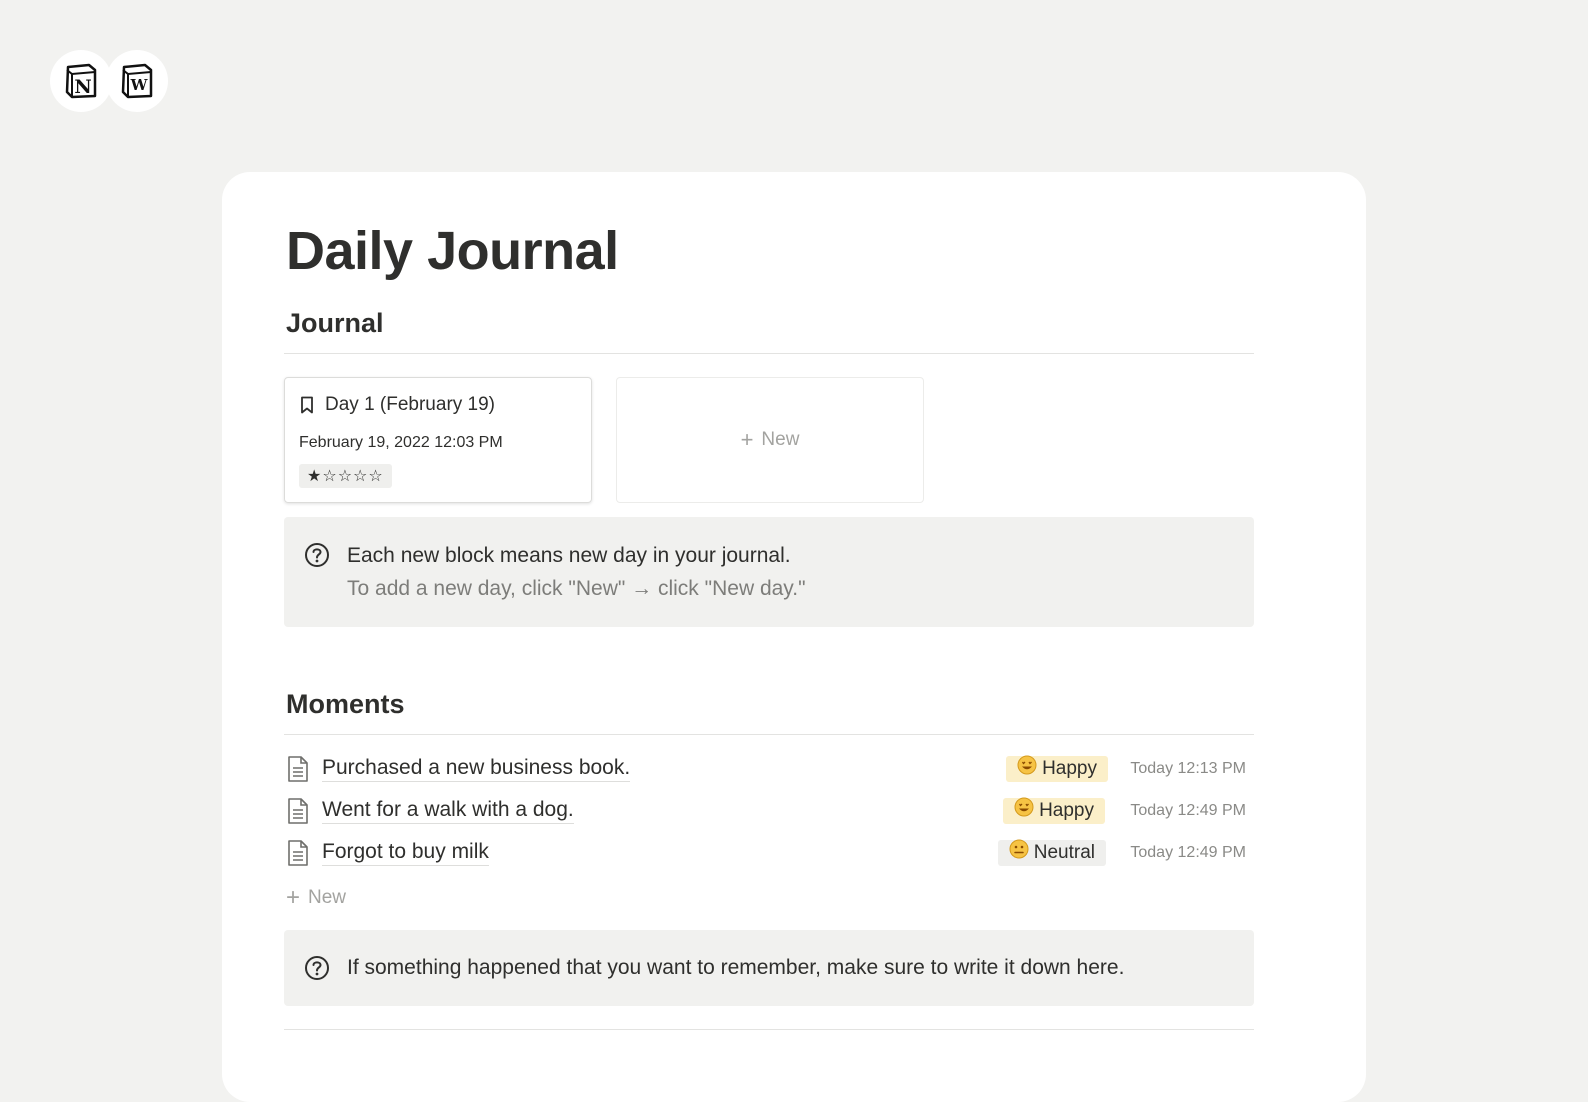 The height and width of the screenshot is (1102, 1588). Describe the element at coordinates (139, 85) in the screenshot. I see `svg-text: W` at that location.